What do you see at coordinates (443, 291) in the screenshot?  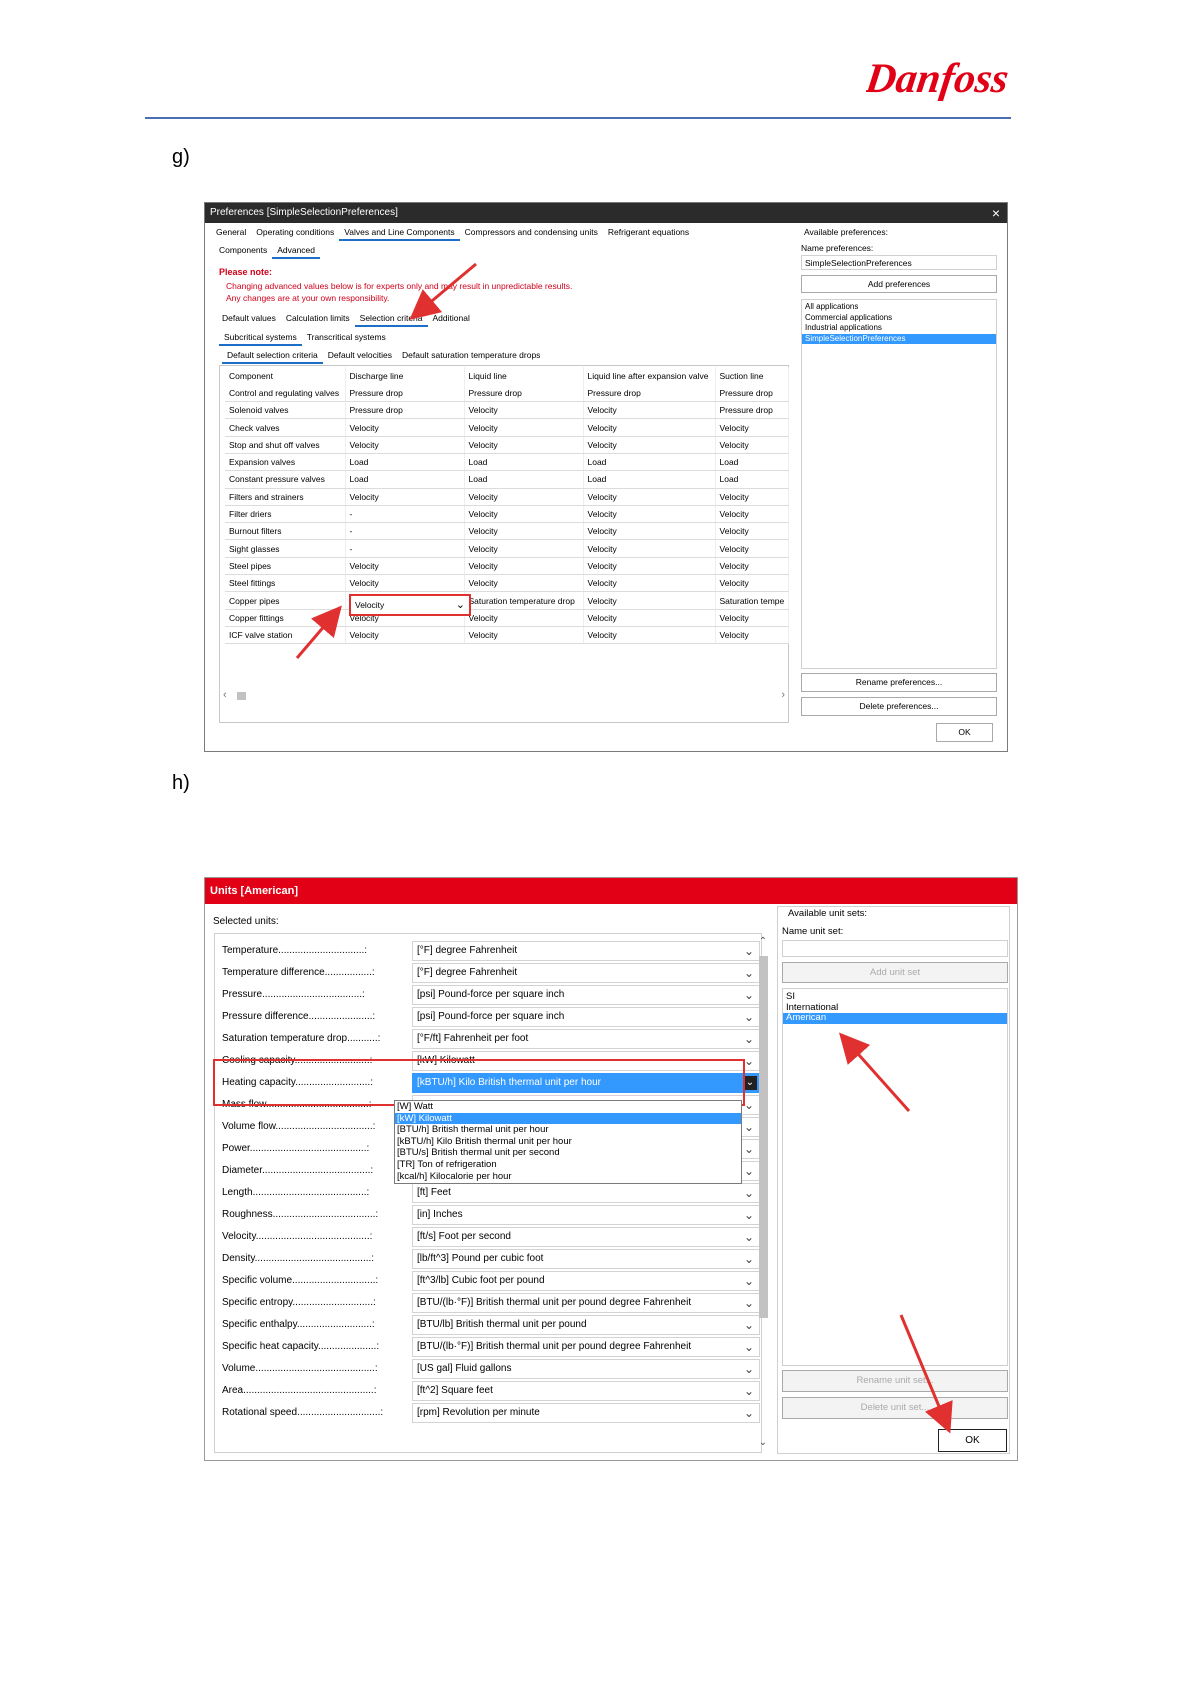 I see `arrow-to-selection-criteria` at bounding box center [443, 291].